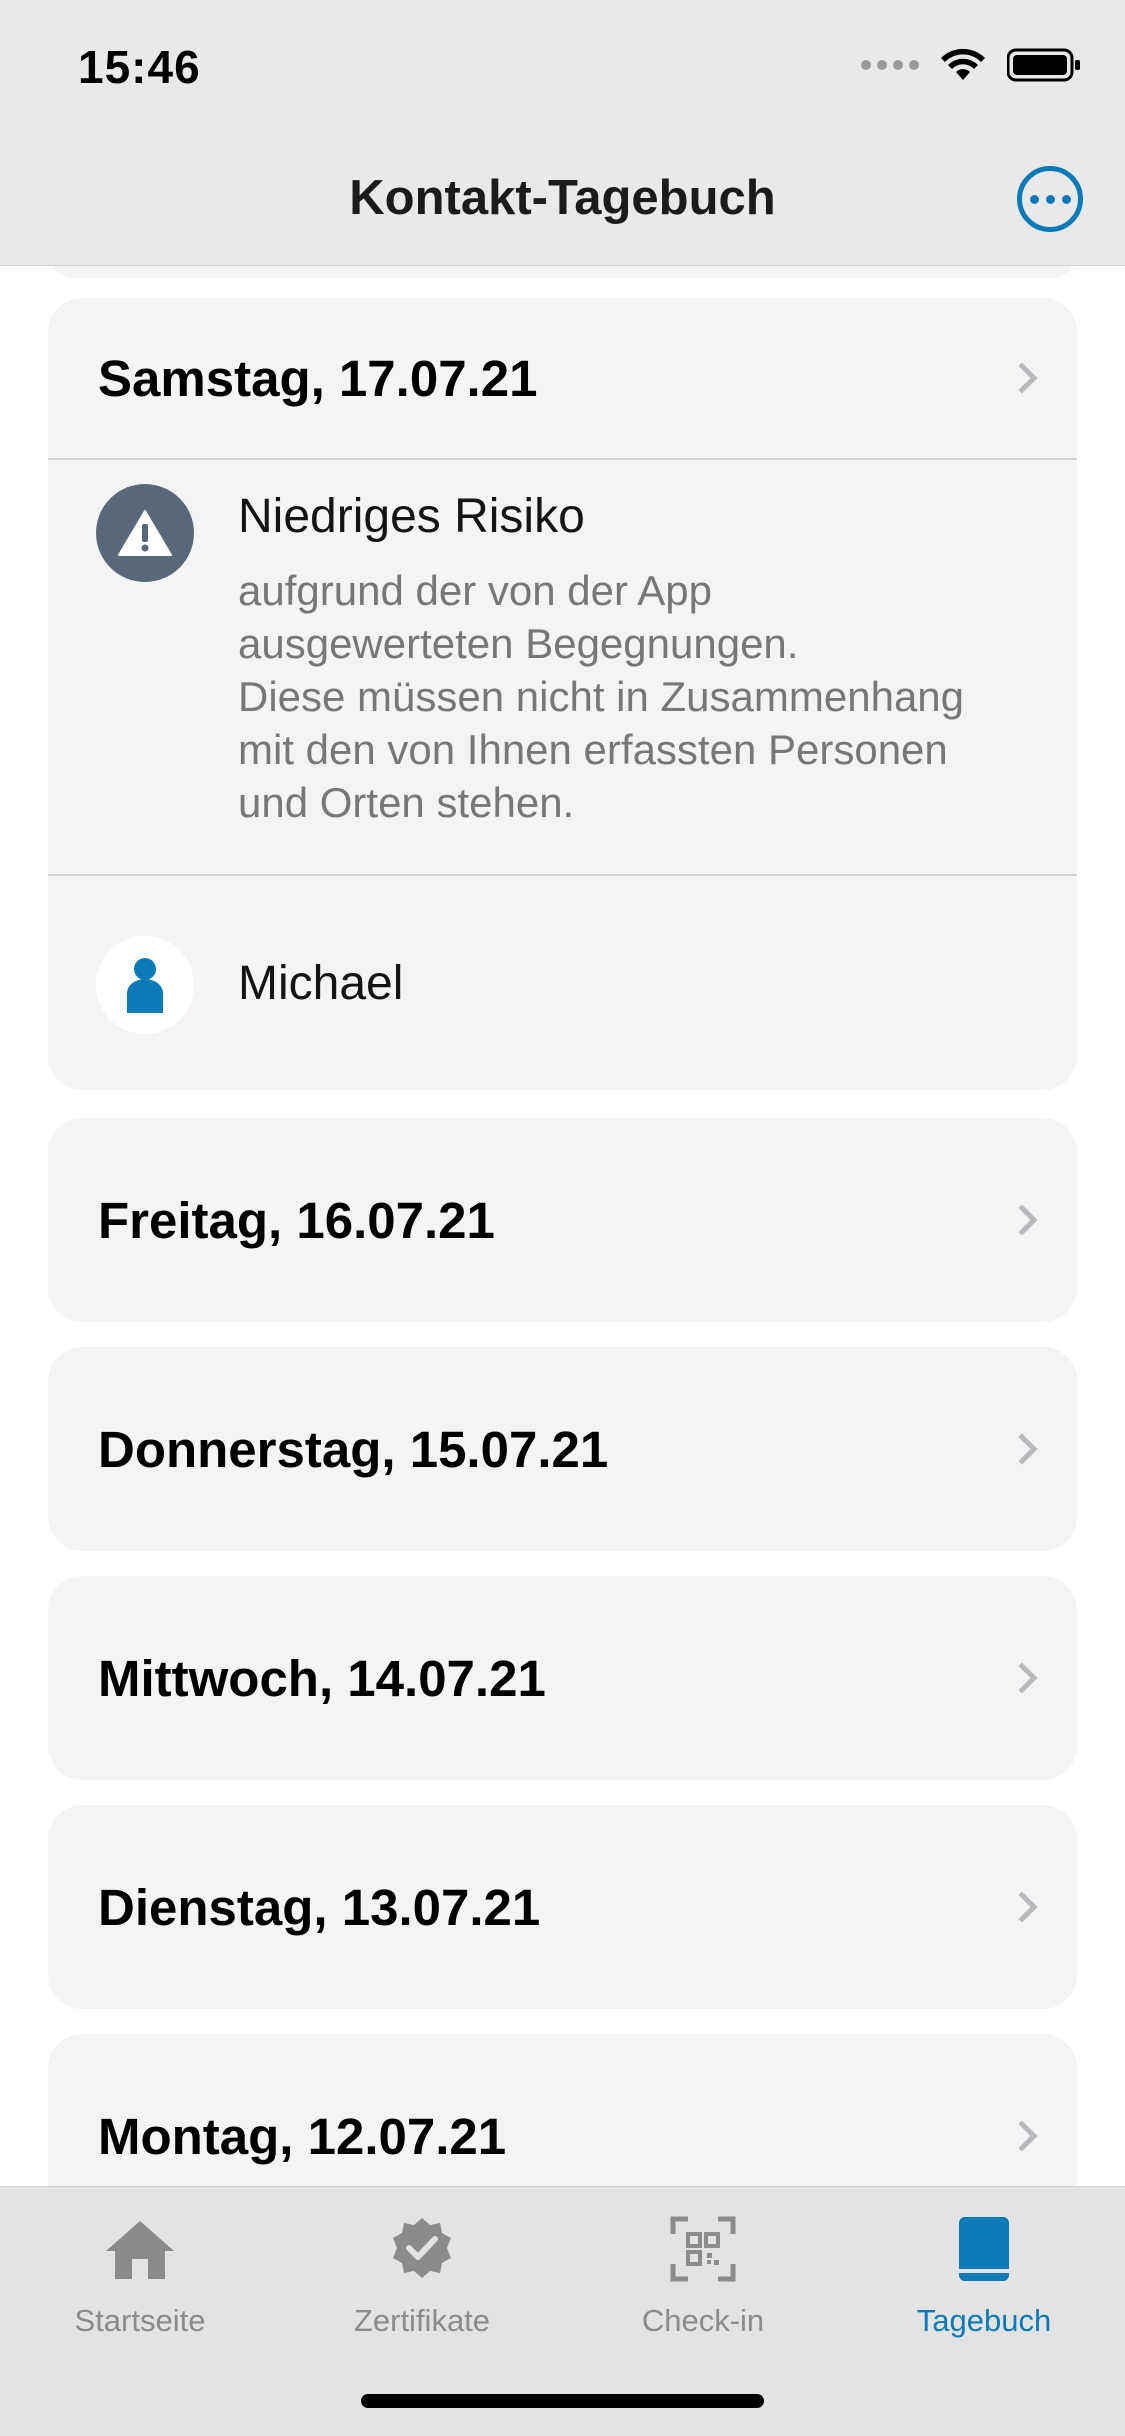 The height and width of the screenshot is (2436, 1125). I want to click on tab-label: Tagebuch, so click(984, 2320).